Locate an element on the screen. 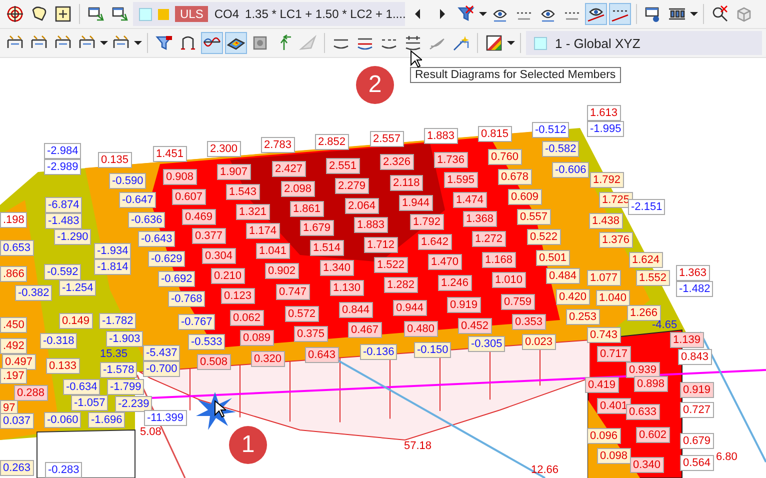 The image size is (766, 478). result-value-label: -0.283 is located at coordinates (63, 470).